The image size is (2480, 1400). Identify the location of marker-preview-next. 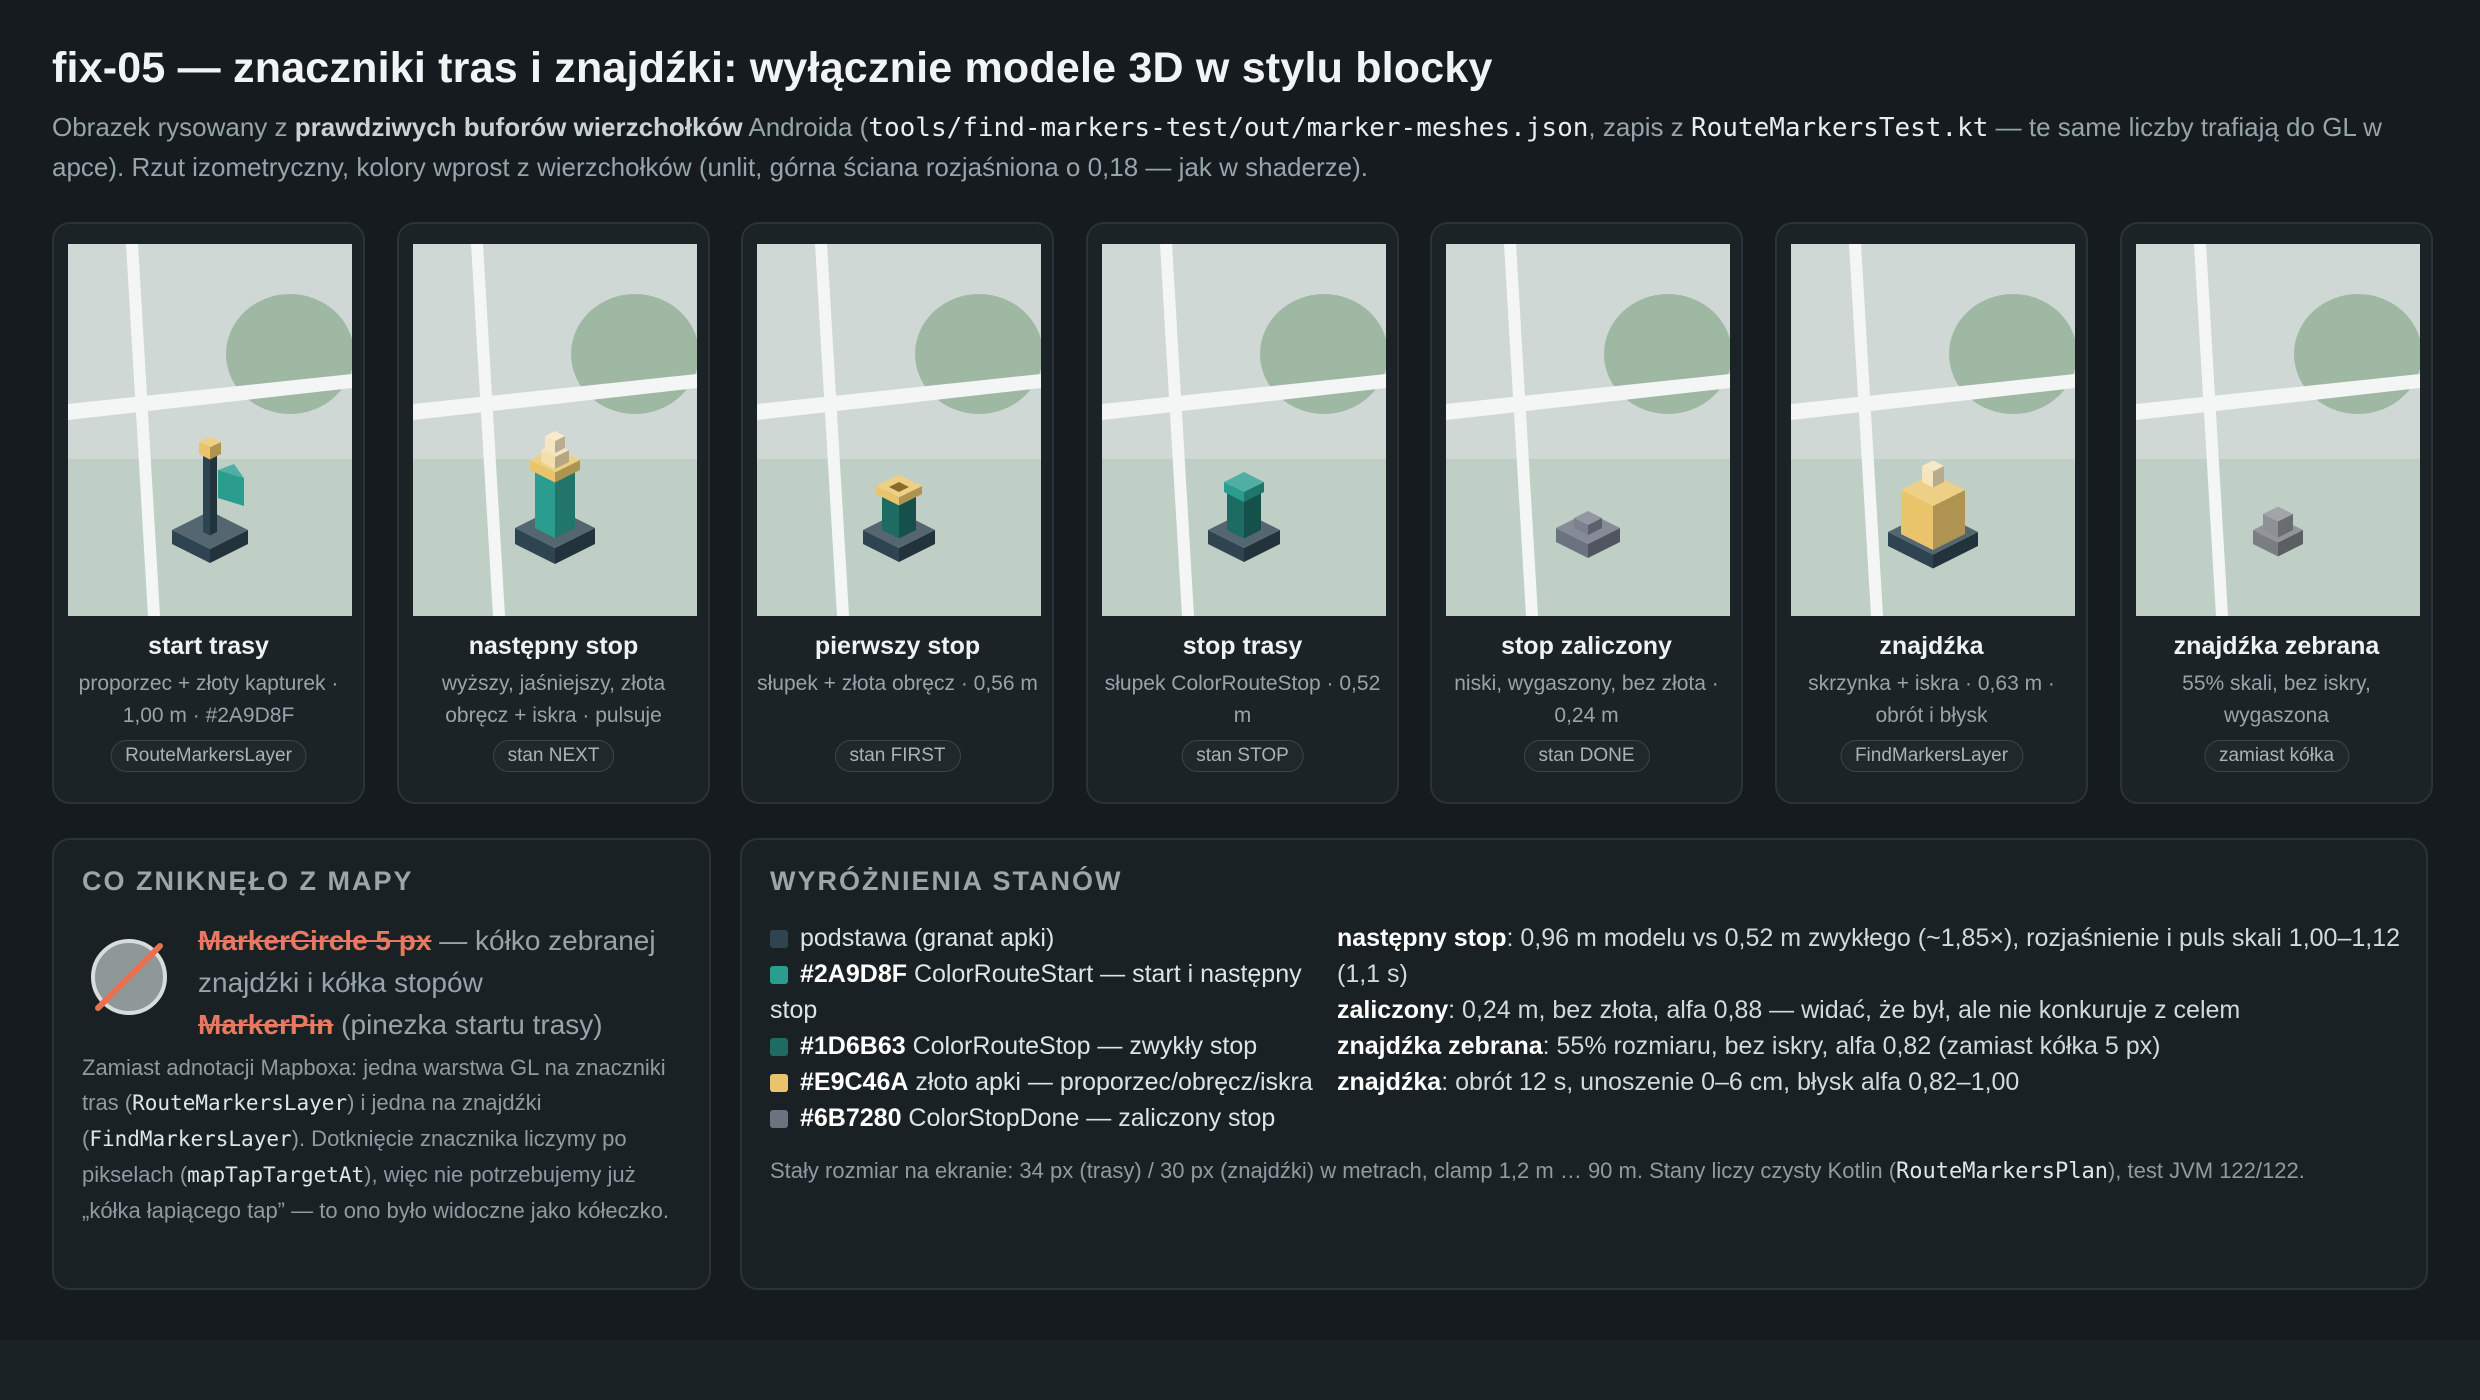
(555, 430).